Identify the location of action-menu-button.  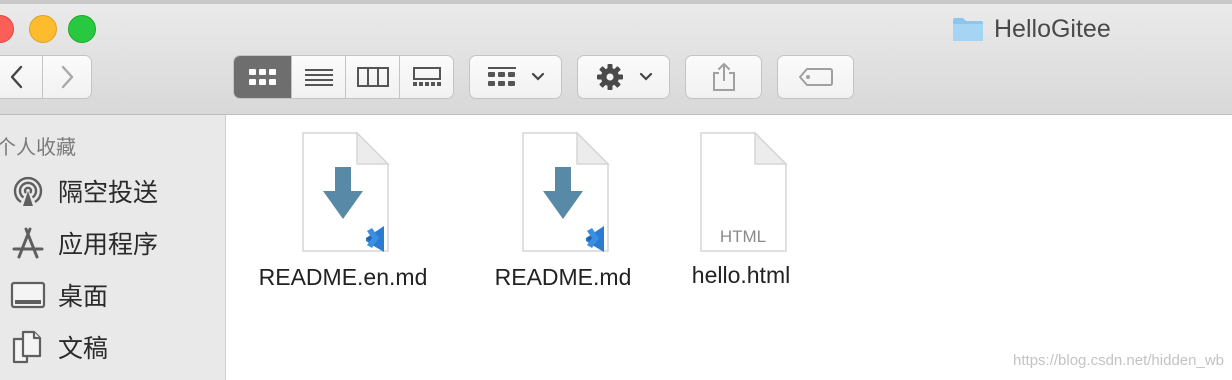
(623, 77).